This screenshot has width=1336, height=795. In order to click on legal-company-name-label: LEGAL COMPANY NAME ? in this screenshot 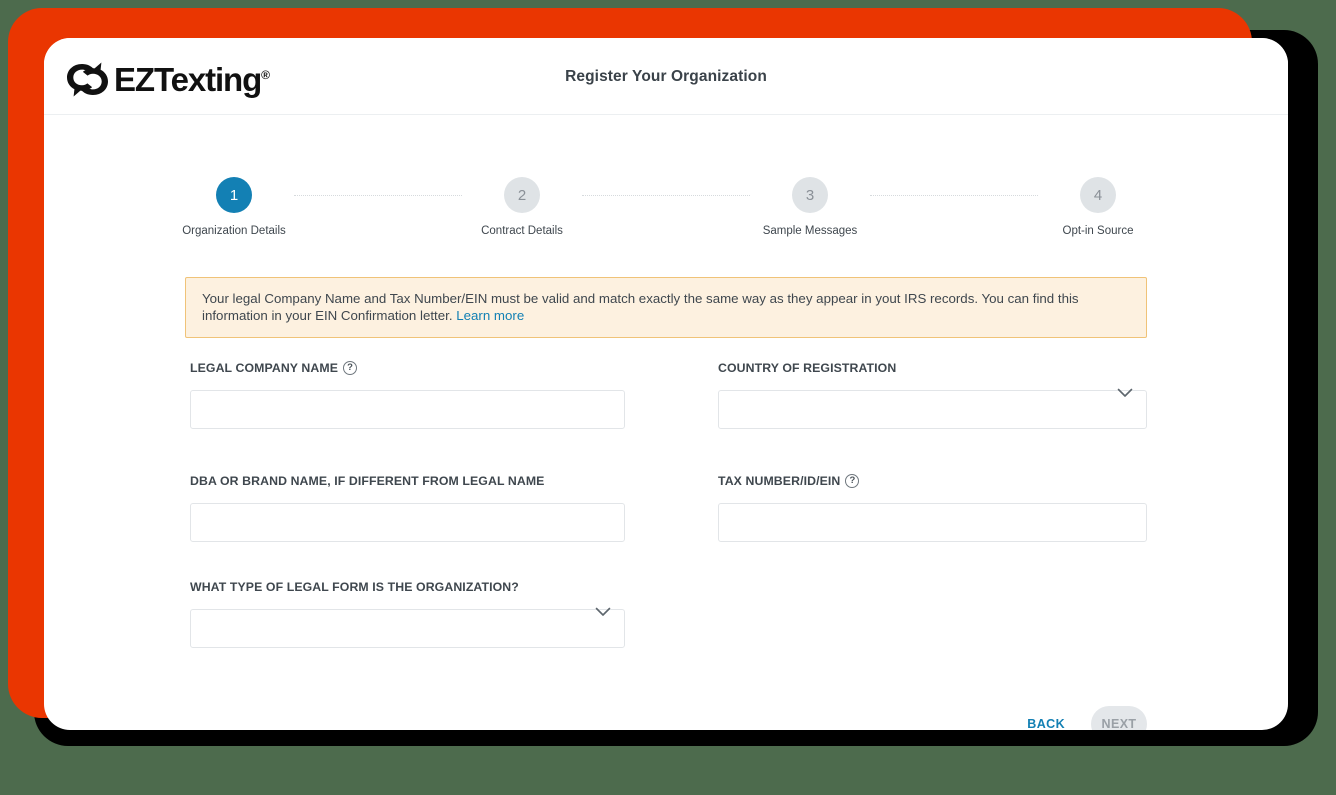, I will do `click(407, 368)`.